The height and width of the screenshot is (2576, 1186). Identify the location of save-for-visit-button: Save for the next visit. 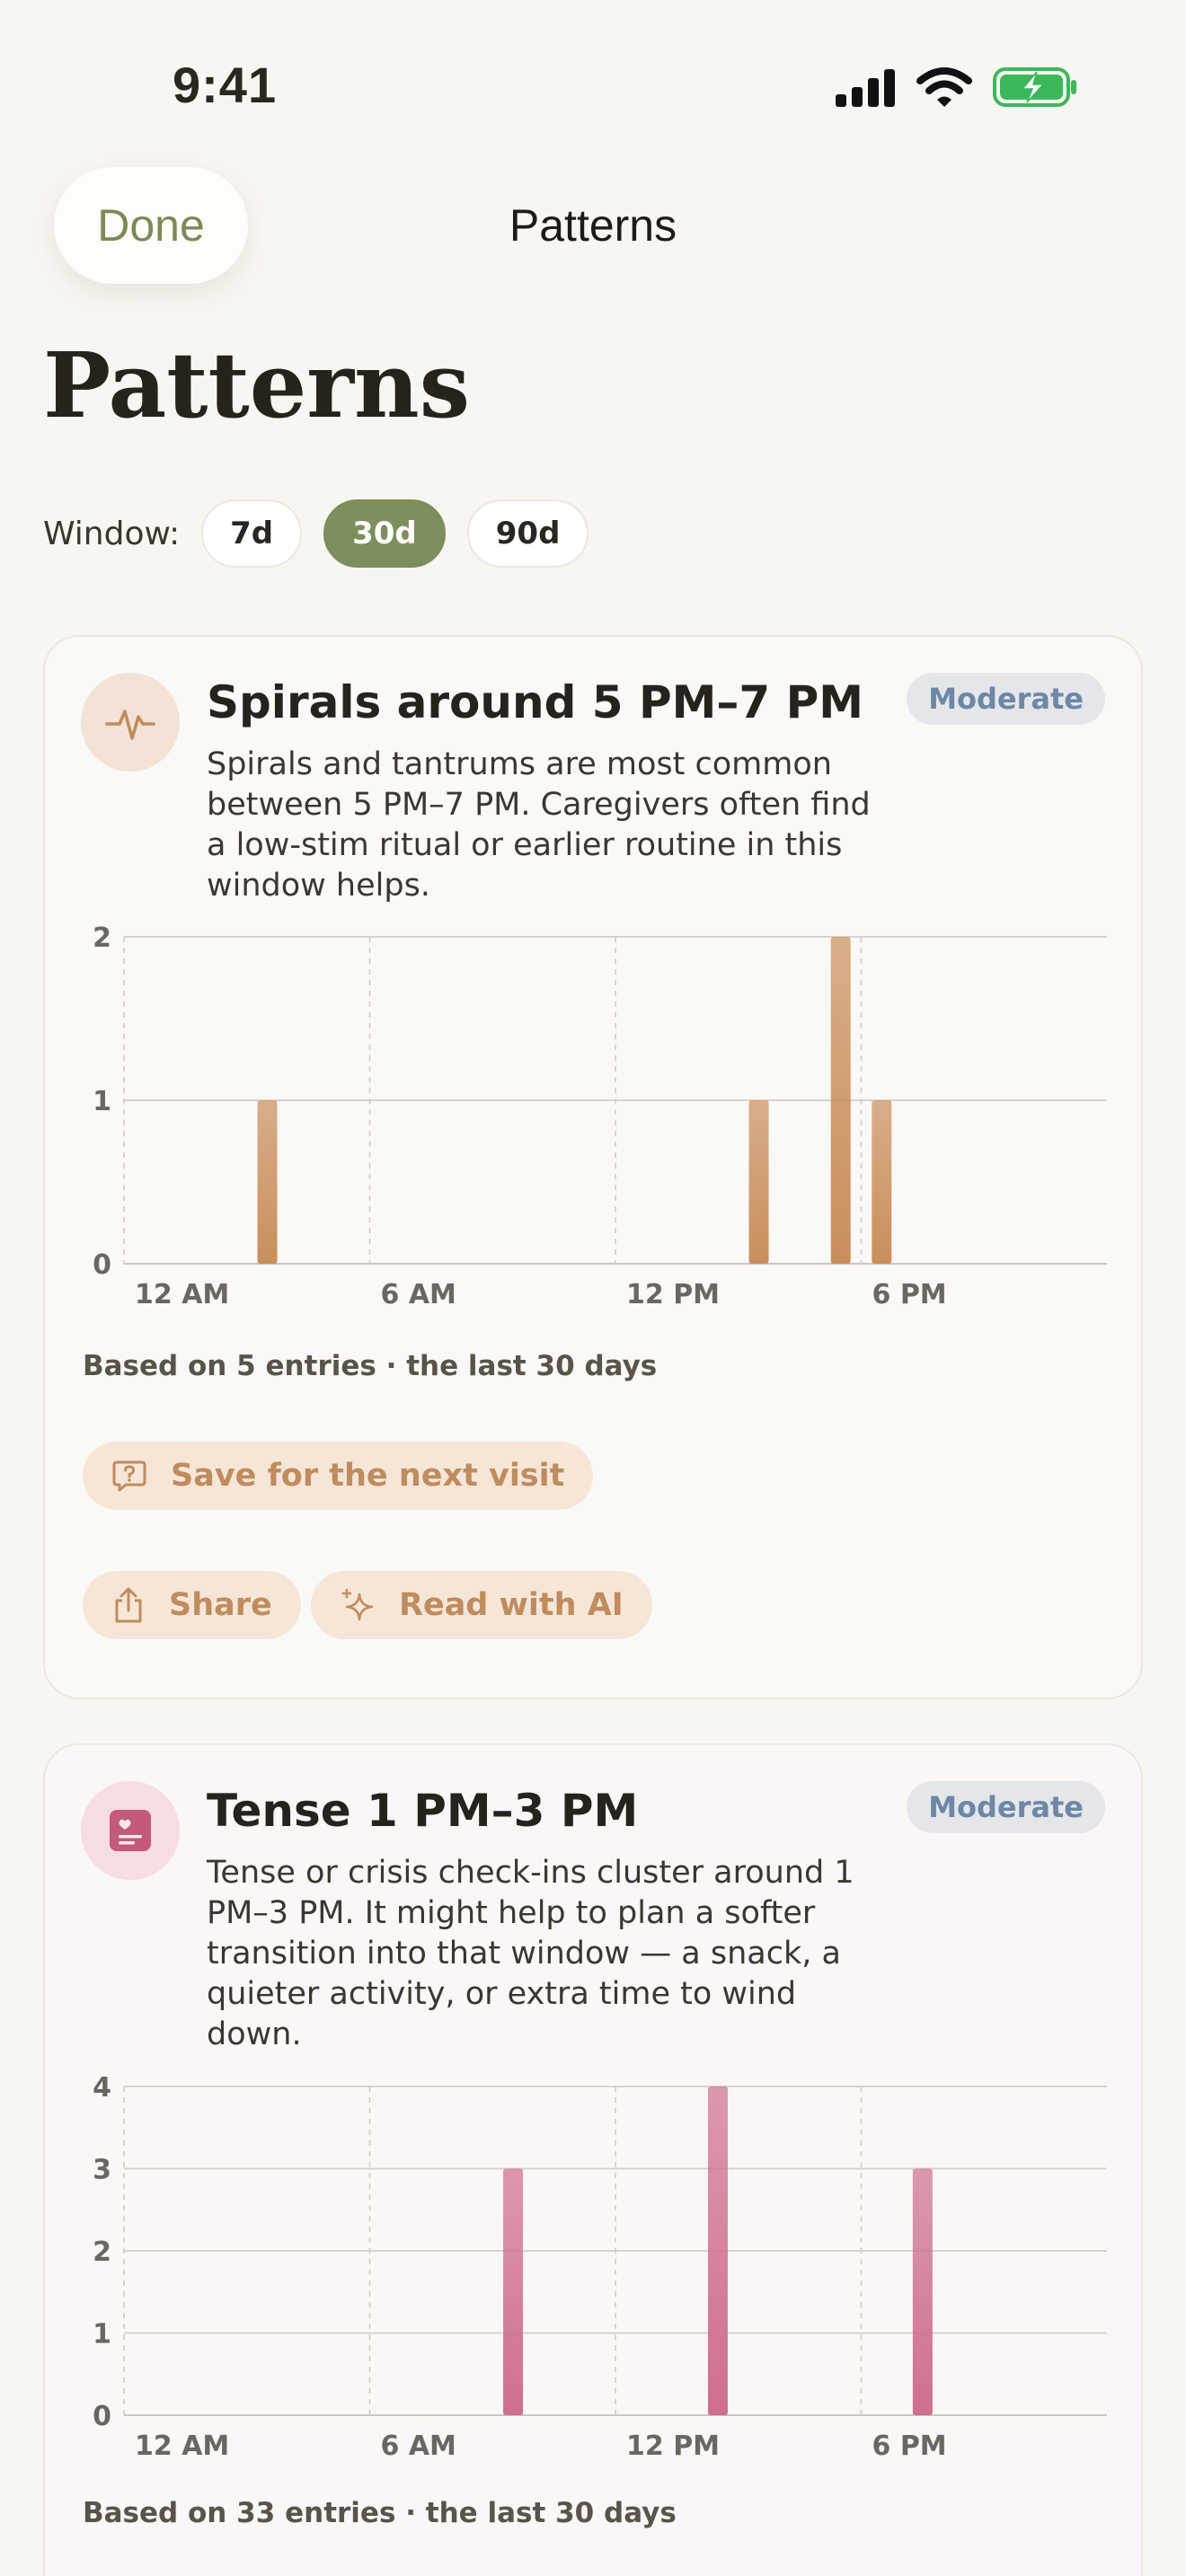
(338, 1476).